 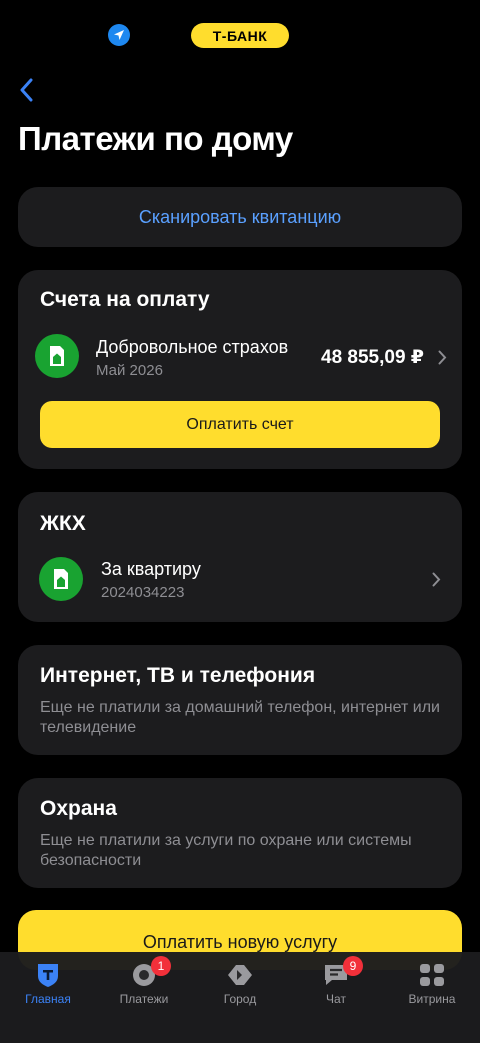 I want to click on tab-label: Платежи, so click(x=144, y=999).